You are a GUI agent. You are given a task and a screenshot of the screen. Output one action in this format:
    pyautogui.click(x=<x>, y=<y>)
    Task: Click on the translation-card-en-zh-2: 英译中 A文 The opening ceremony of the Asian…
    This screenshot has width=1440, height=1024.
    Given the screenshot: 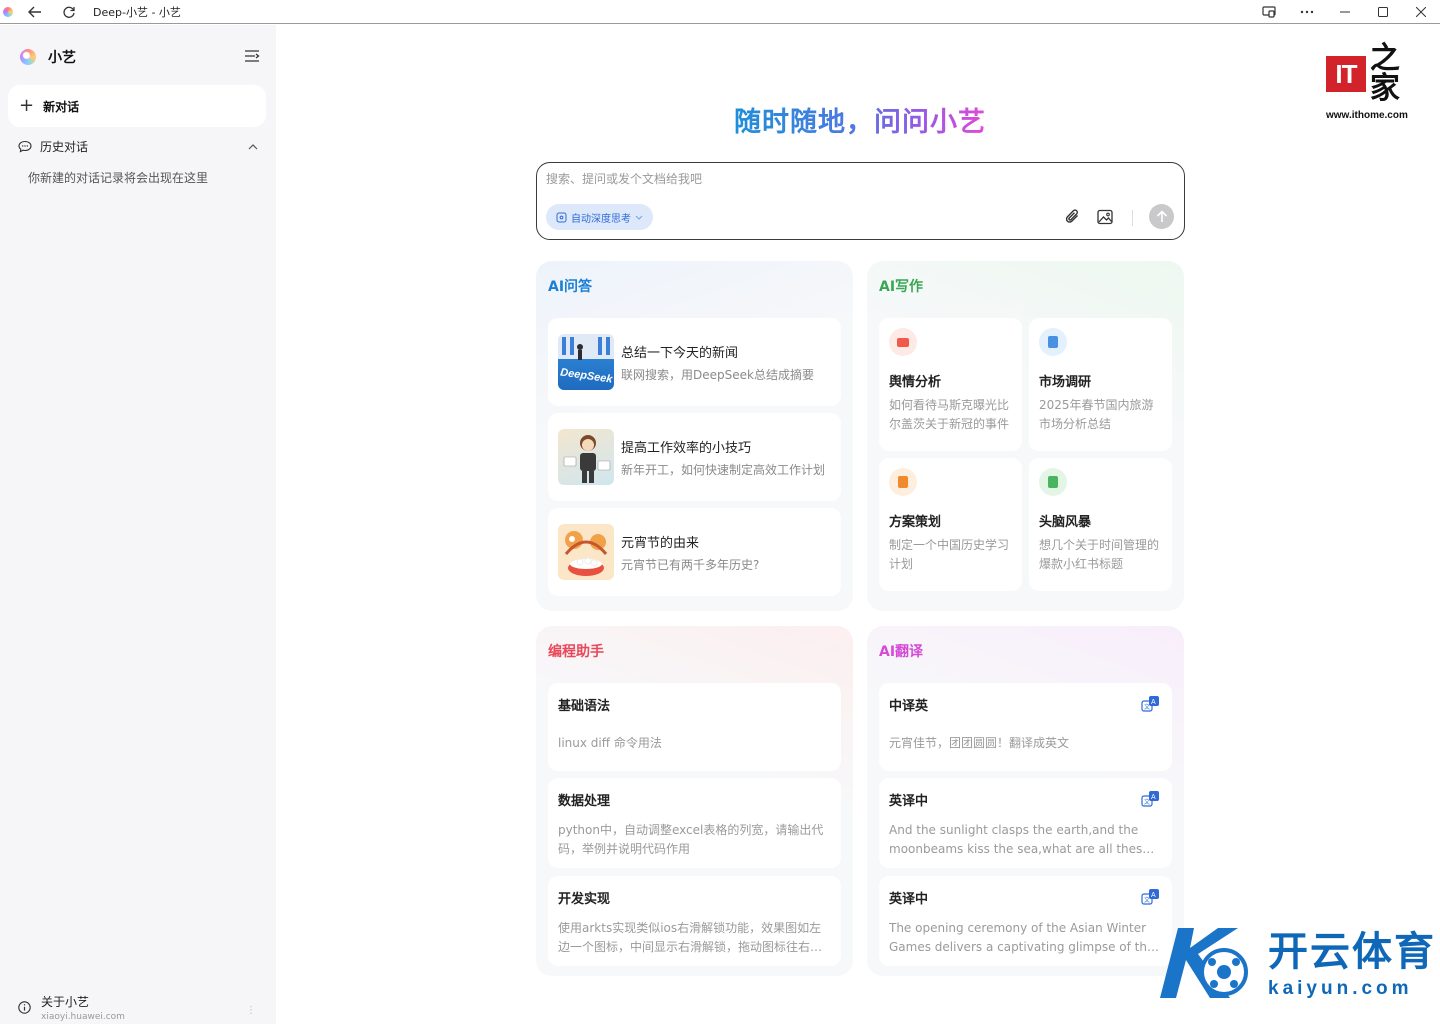 What is the action you would take?
    pyautogui.click(x=1025, y=921)
    